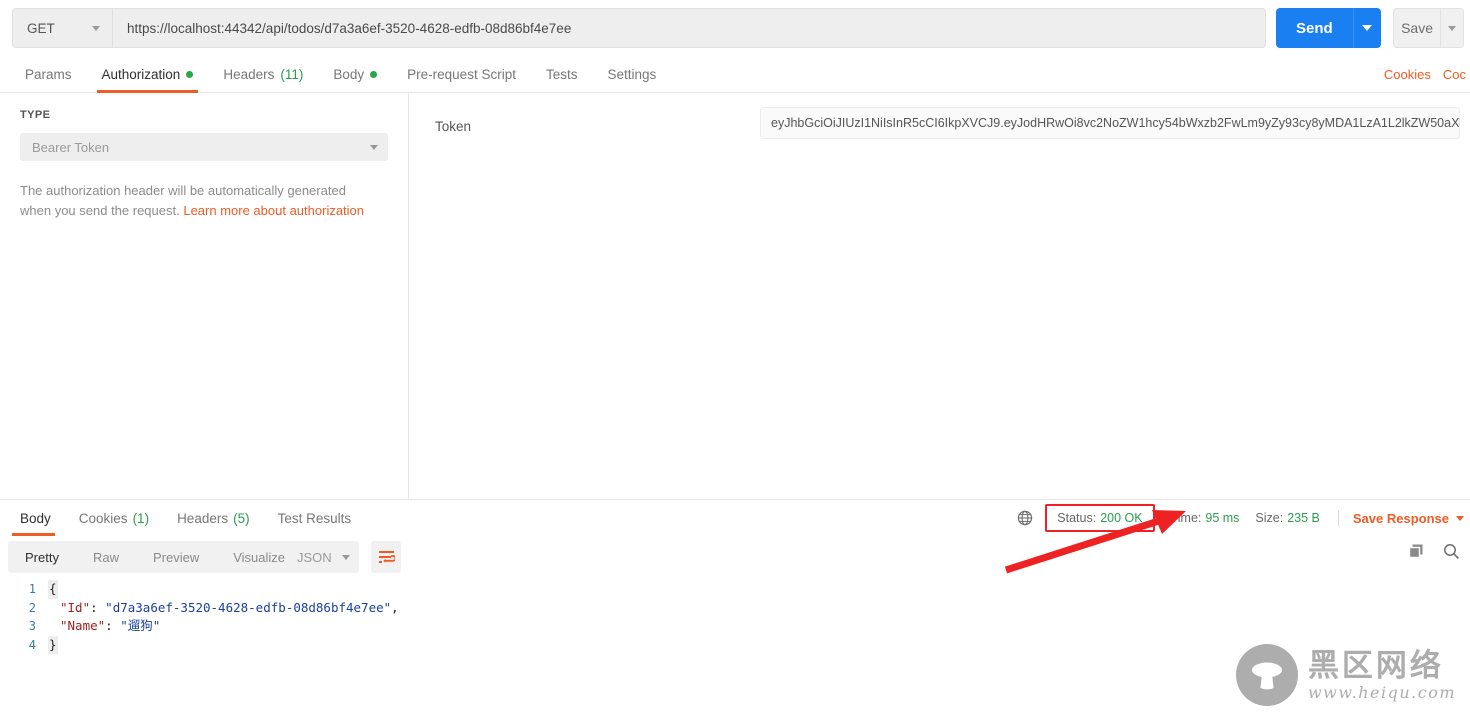 The image size is (1470, 714). I want to click on view-pretty: Pretty, so click(42, 557).